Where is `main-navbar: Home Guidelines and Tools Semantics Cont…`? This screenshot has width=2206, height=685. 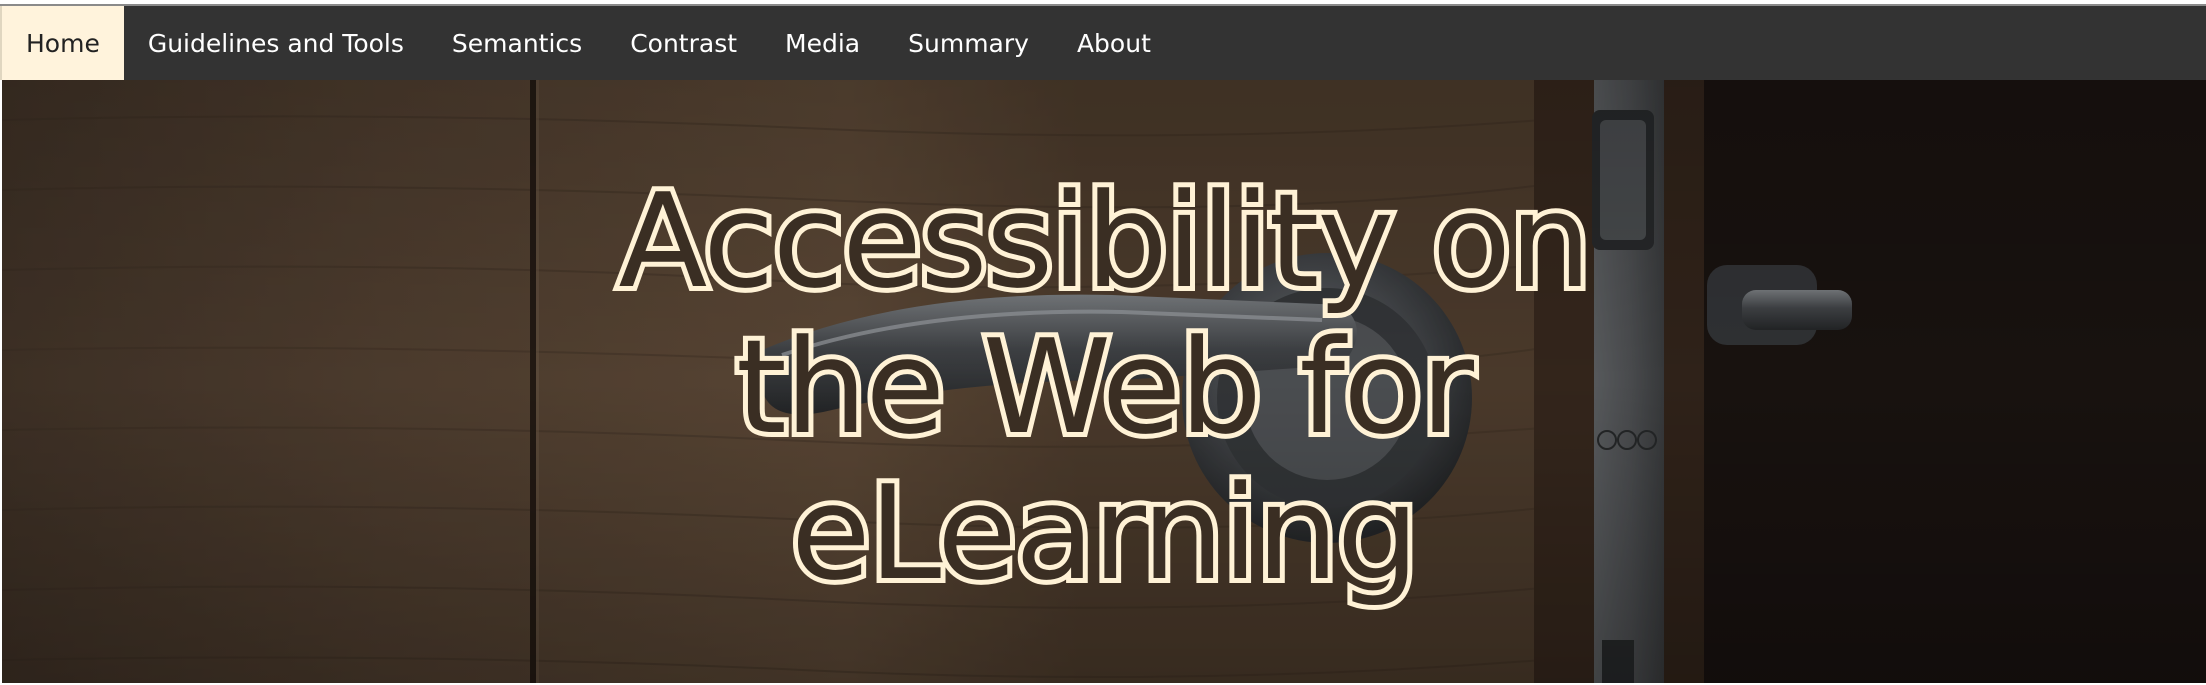 main-navbar: Home Guidelines and Tools Semantics Cont… is located at coordinates (1103, 43).